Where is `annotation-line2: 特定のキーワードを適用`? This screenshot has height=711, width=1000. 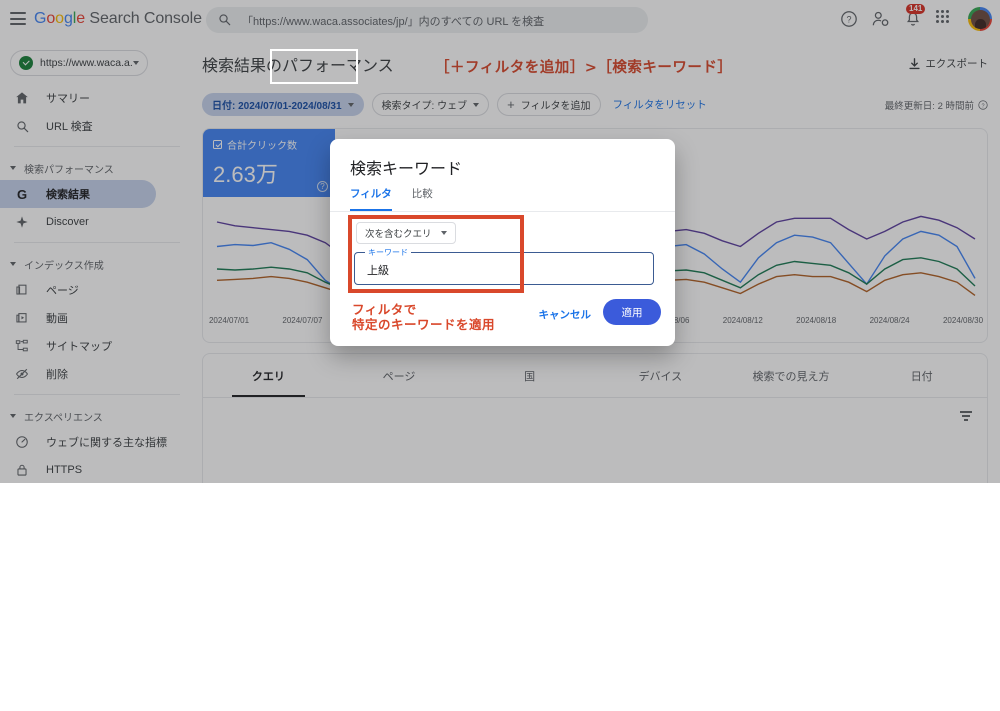
annotation-line2: 特定のキーワードを適用 is located at coordinates (424, 325).